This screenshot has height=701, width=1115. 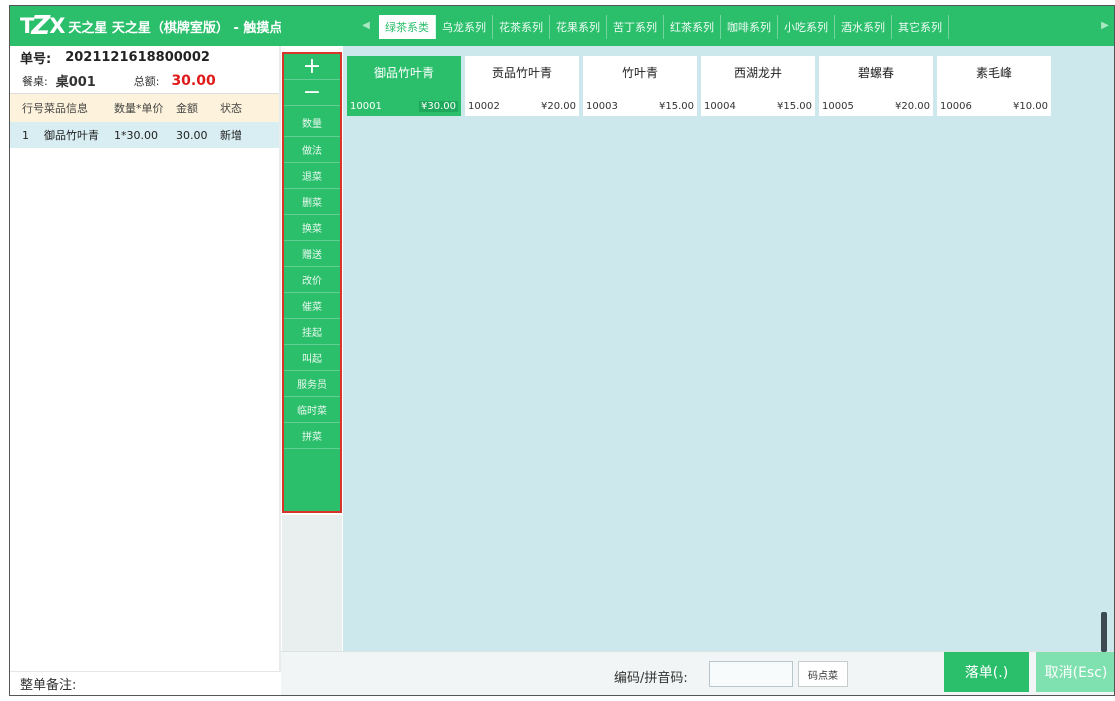 I want to click on title-bar: TZX 天之星 天之星（棋牌室版） - 触摸点单, so click(x=152, y=26).